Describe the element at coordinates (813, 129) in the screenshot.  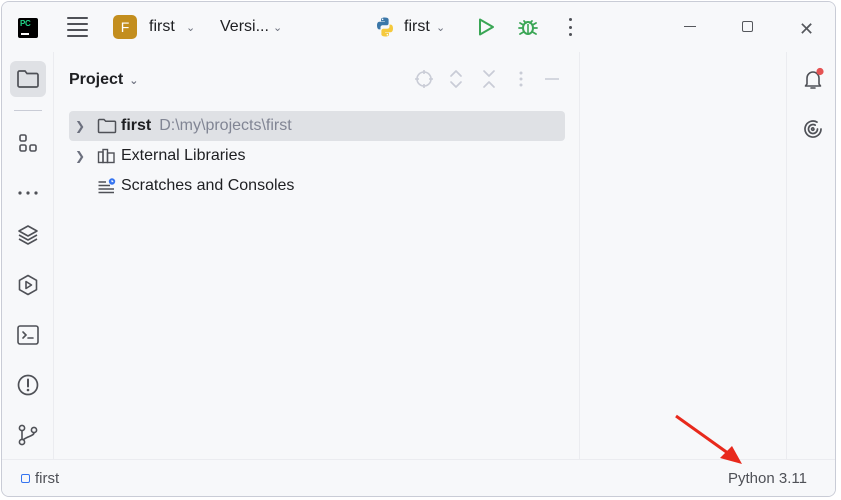
I see `ai-assistant-icon` at that location.